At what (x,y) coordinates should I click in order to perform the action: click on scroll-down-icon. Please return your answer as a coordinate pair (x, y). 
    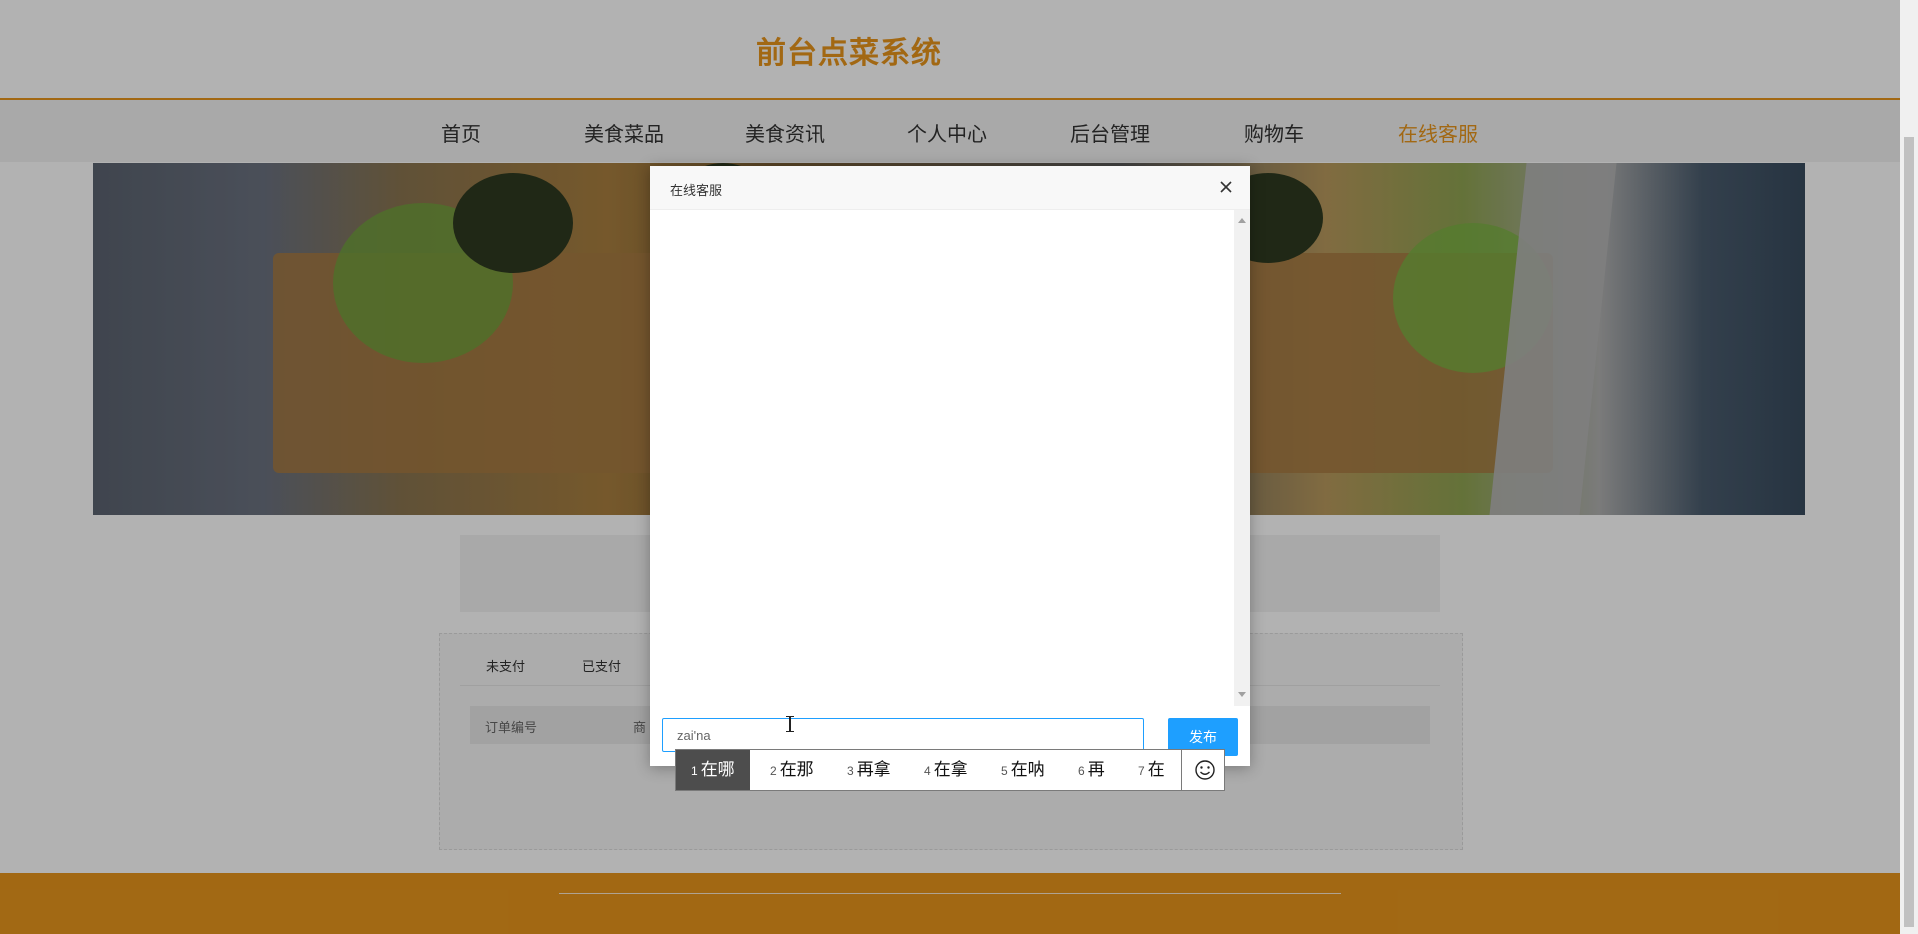
    Looking at the image, I should click on (1242, 694).